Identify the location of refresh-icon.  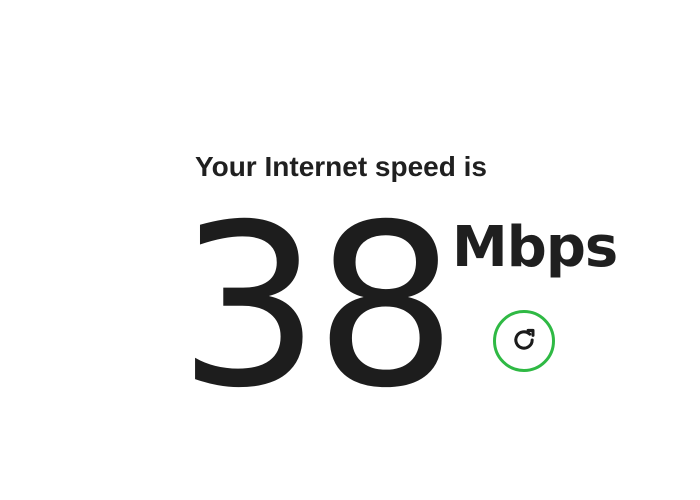
(524, 341).